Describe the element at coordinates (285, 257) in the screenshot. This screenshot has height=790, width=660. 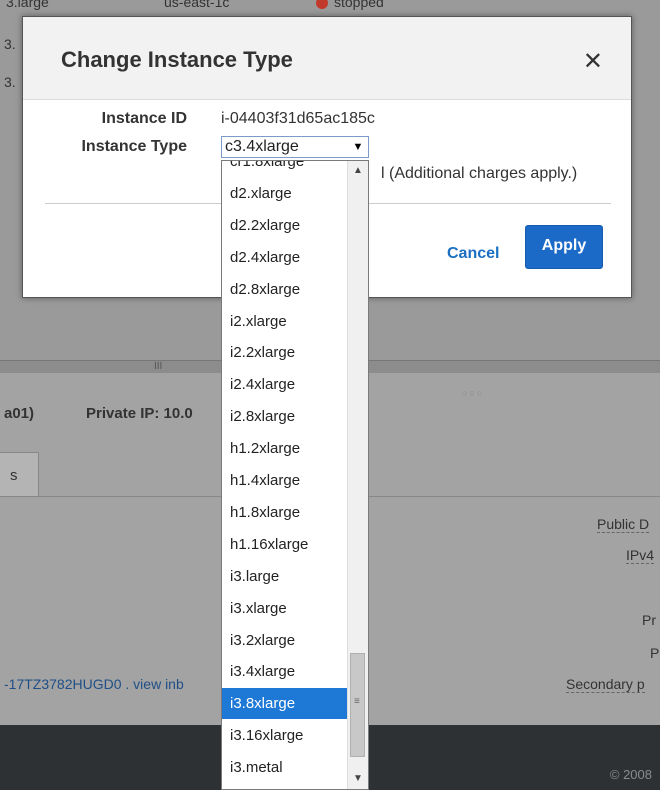
I see `dropdown-option: d2.4xlarge` at that location.